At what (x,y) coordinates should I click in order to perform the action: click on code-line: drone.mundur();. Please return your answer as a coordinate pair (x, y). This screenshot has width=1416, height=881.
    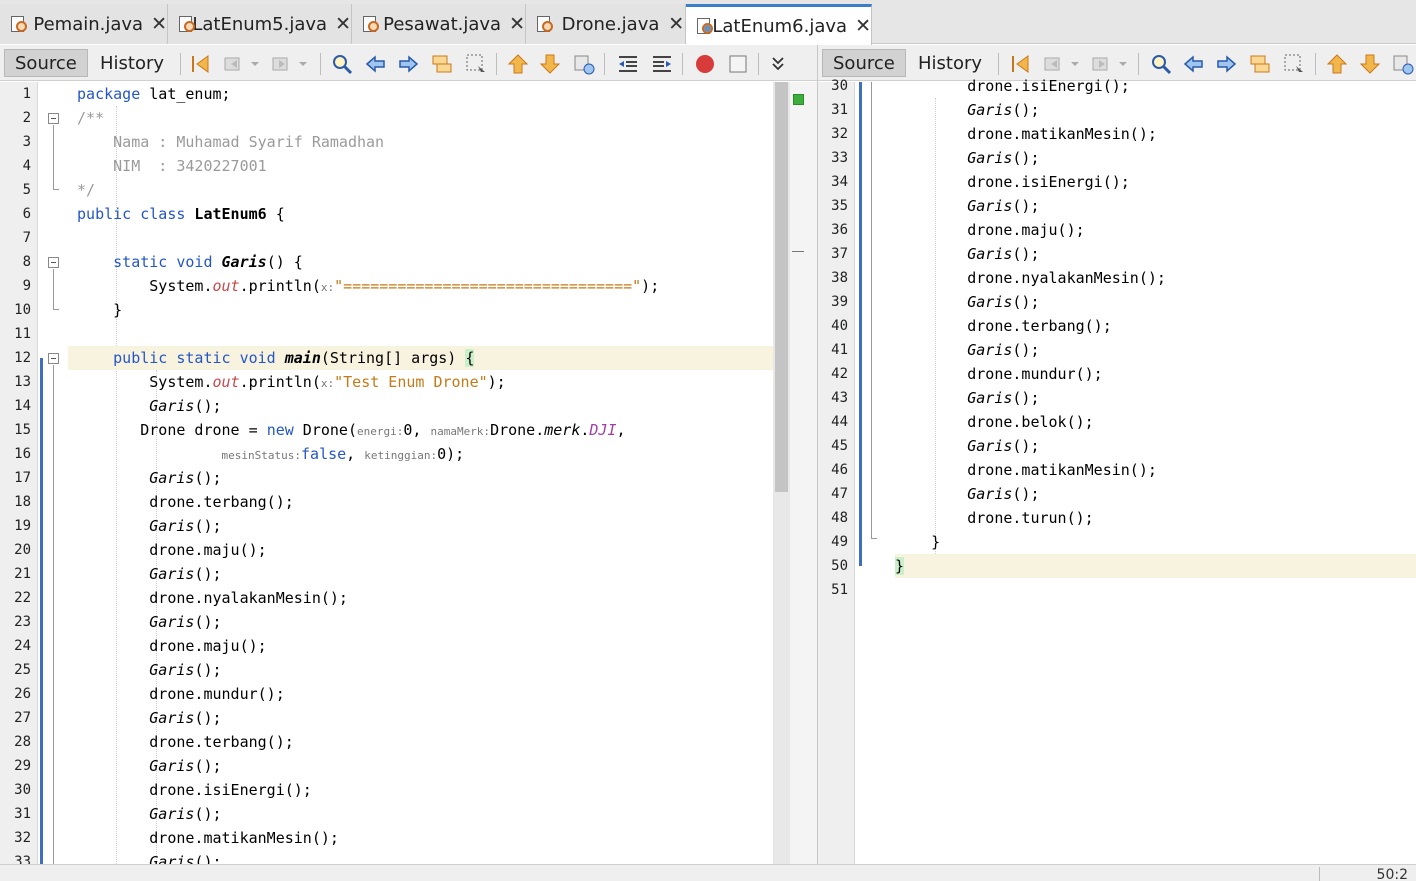
    Looking at the image, I should click on (217, 694).